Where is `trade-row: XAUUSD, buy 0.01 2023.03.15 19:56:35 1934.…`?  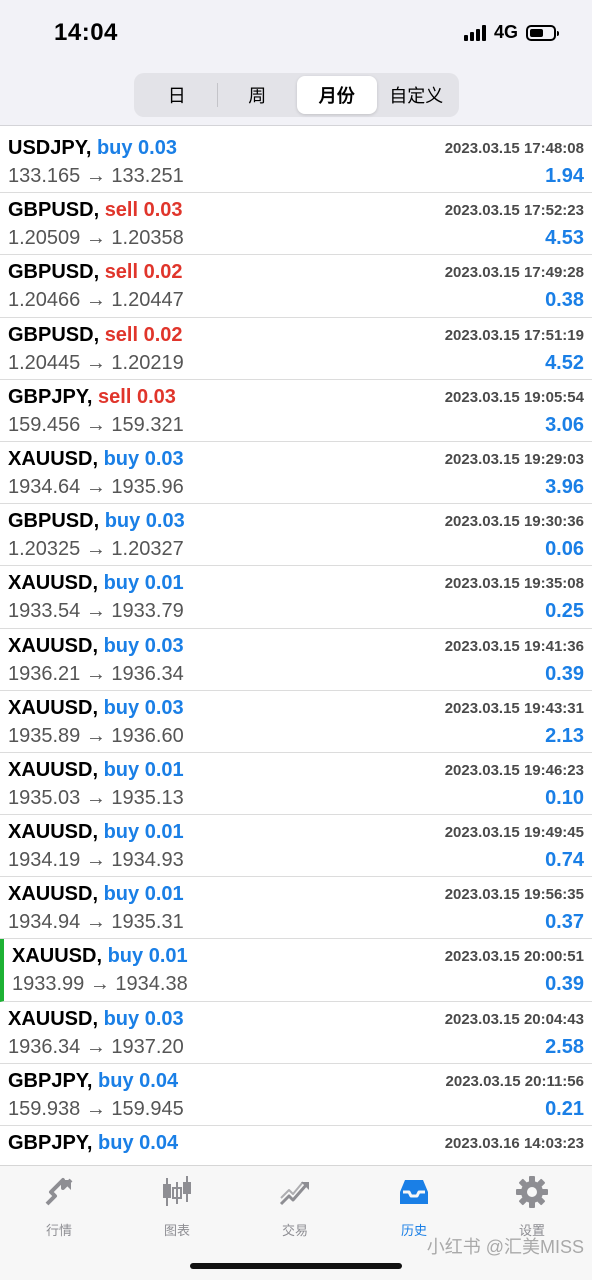
trade-row: XAUUSD, buy 0.01 2023.03.15 19:56:35 1934.… is located at coordinates (296, 908).